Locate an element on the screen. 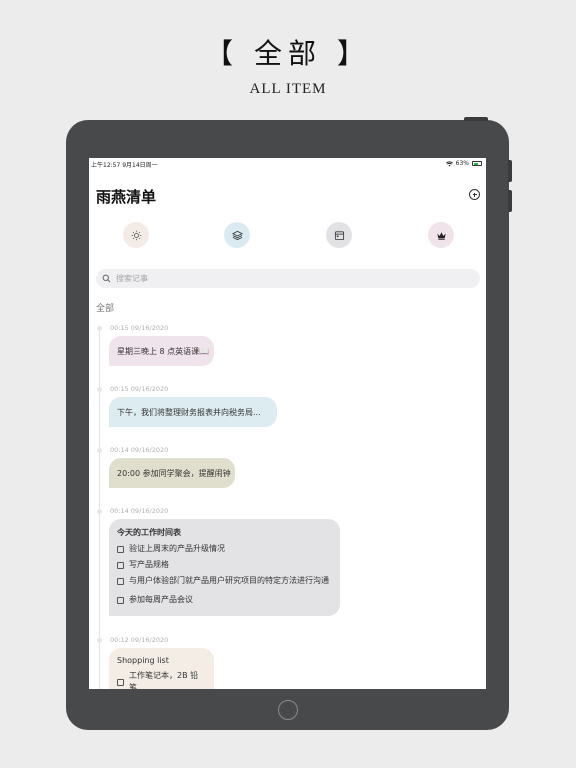 This screenshot has width=576, height=768. note-timestamp: 00:12 09/16/2020 is located at coordinates (139, 640).